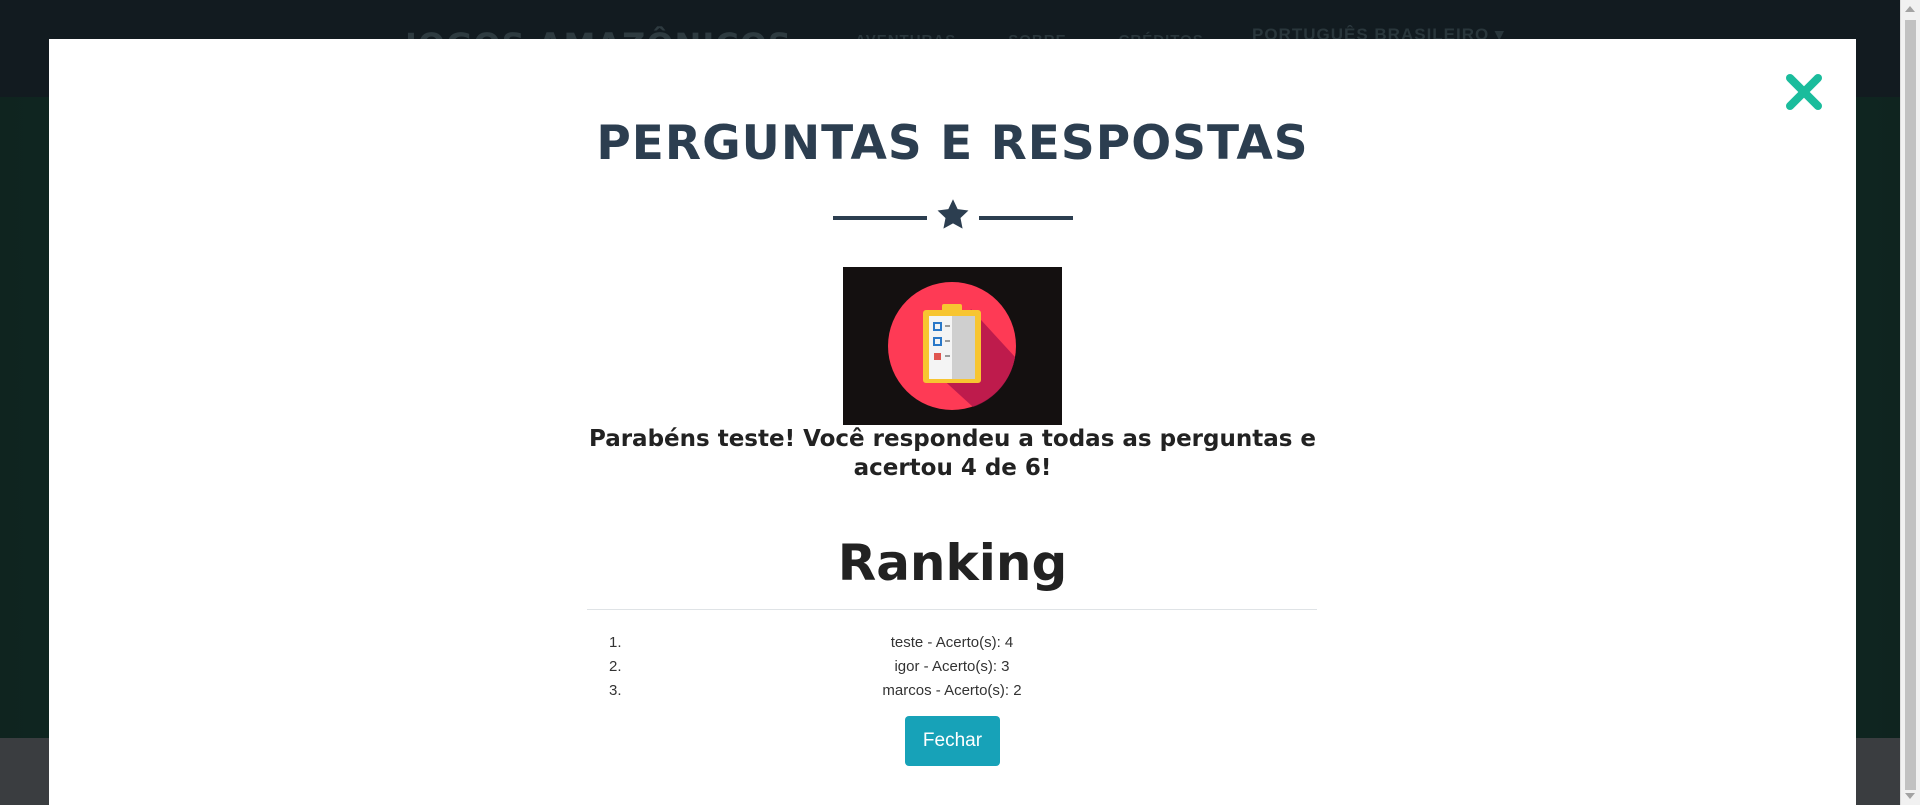  Describe the element at coordinates (615, 666) in the screenshot. I see `ranking-position: 2.` at that location.